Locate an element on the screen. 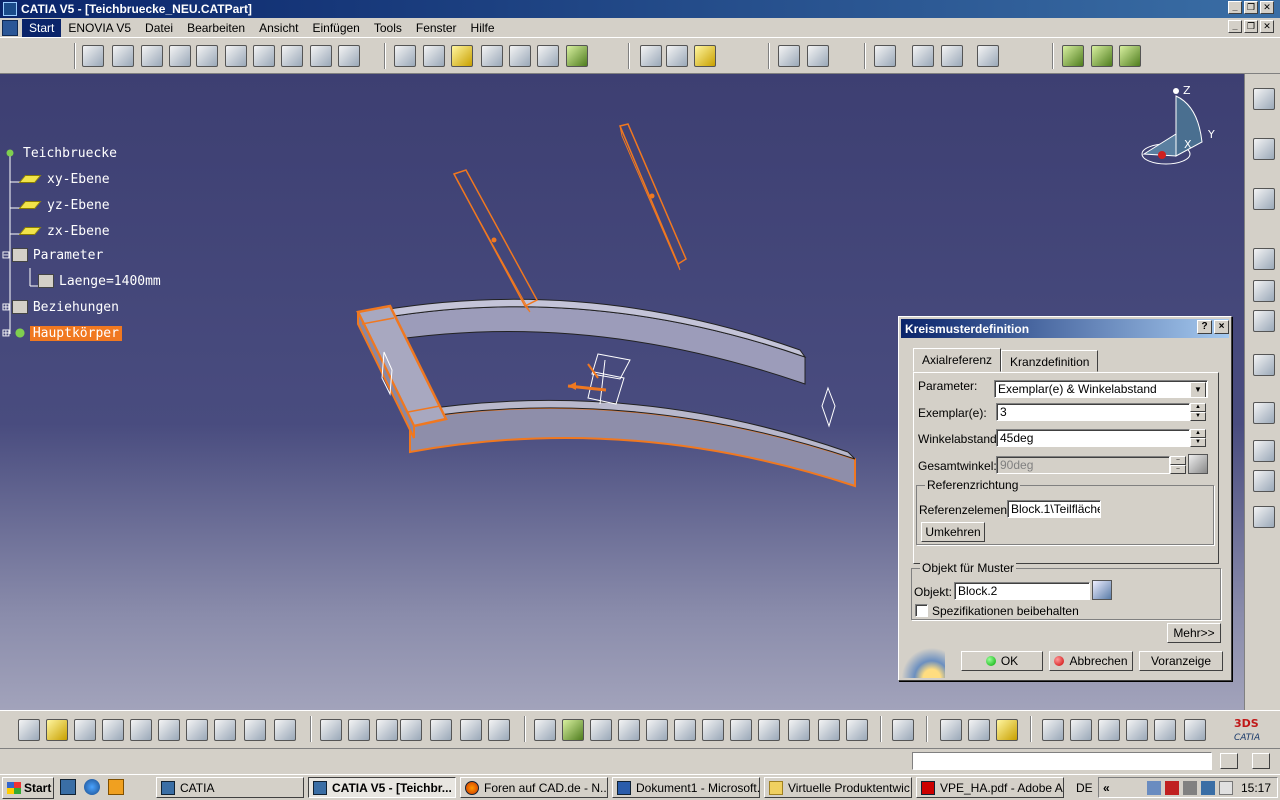 This screenshot has height=800, width=1280. tray-icon-monitor is located at coordinates (1207, 787).